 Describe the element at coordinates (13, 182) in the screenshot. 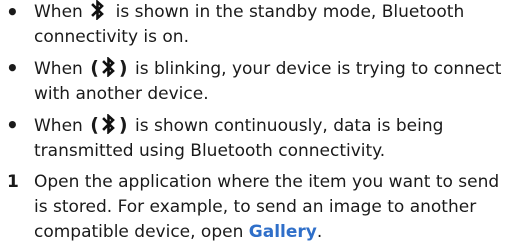

I see `step-number: 1` at that location.